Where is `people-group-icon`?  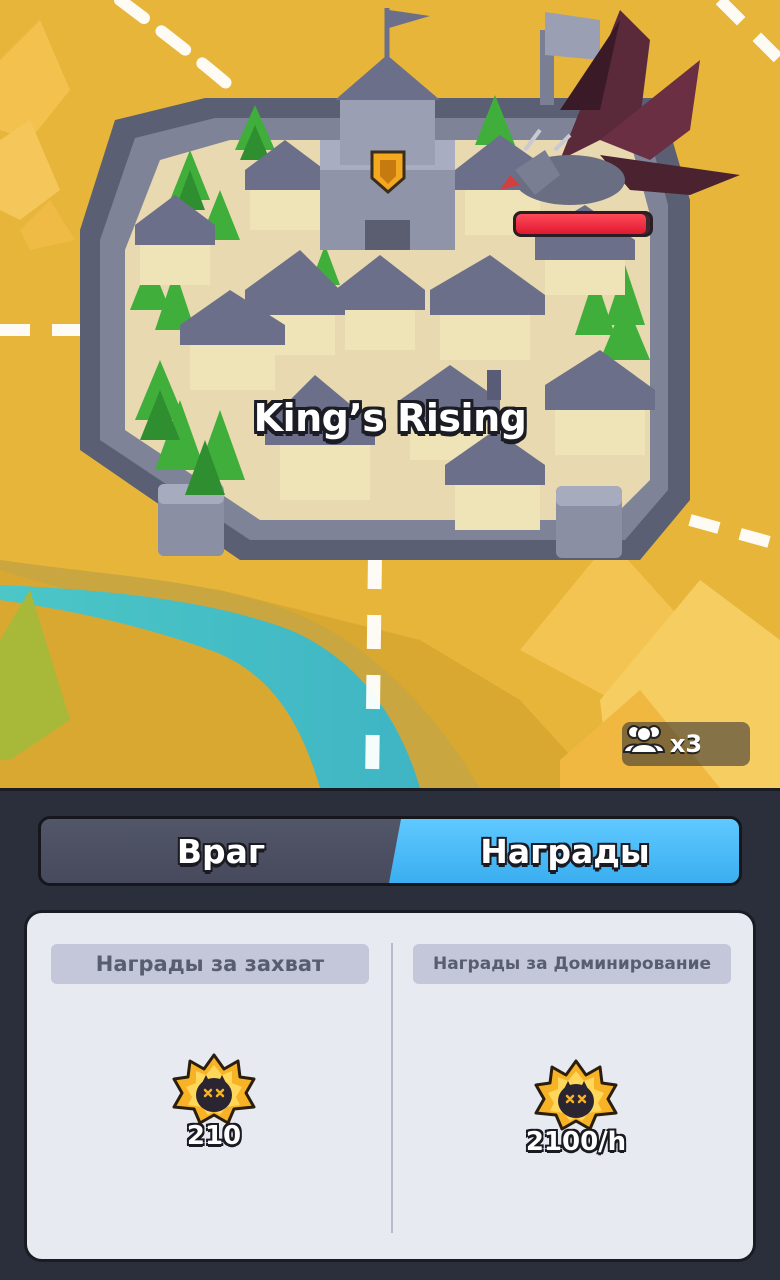 people-group-icon is located at coordinates (644, 739).